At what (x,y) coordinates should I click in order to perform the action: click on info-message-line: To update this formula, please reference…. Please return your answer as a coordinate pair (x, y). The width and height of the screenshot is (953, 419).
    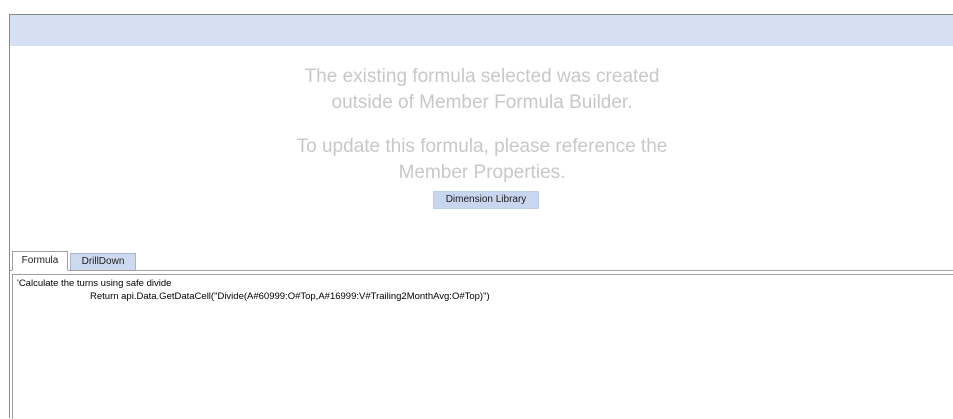
    Looking at the image, I should click on (482, 146).